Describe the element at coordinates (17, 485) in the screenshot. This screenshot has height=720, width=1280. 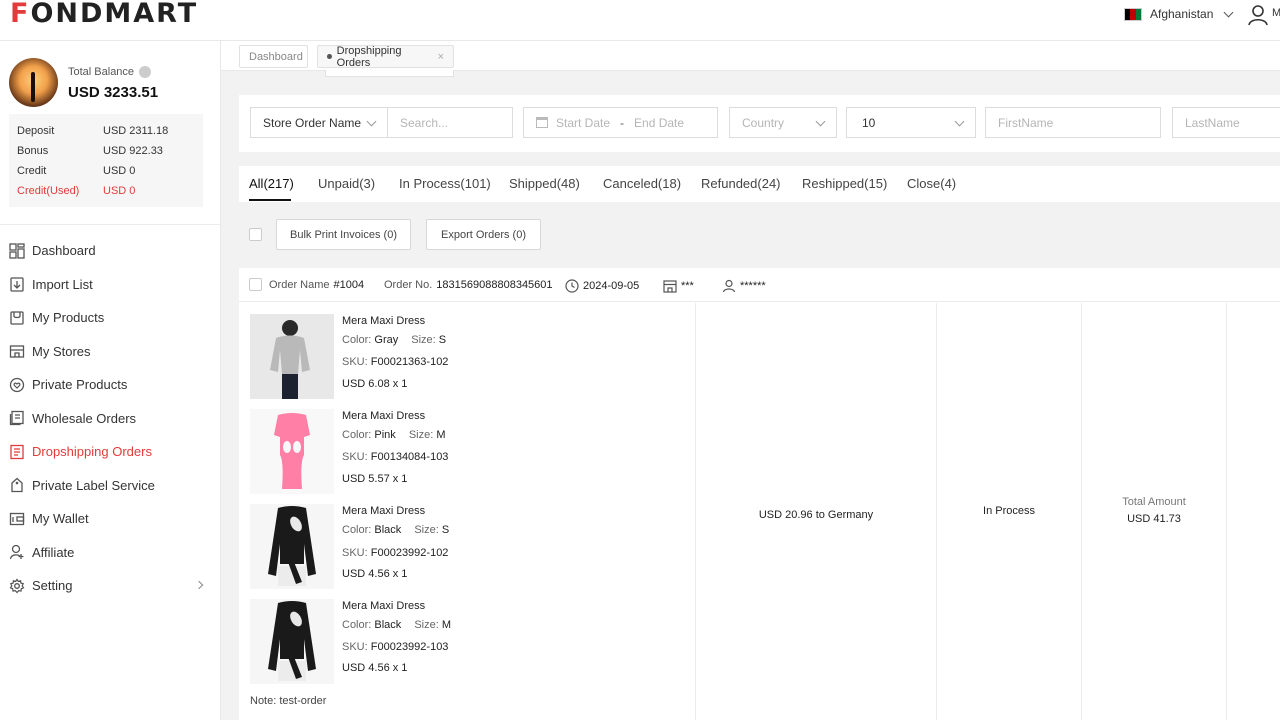
I see `label-icon` at that location.